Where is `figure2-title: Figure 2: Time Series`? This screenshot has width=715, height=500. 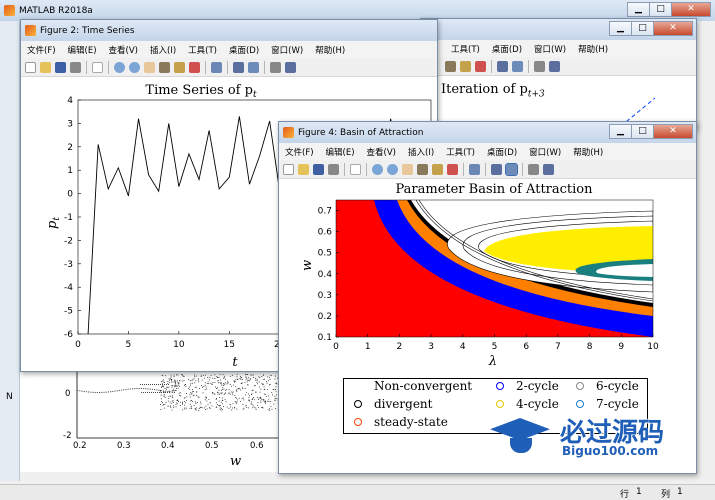 figure2-title: Figure 2: Time Series is located at coordinates (87, 30).